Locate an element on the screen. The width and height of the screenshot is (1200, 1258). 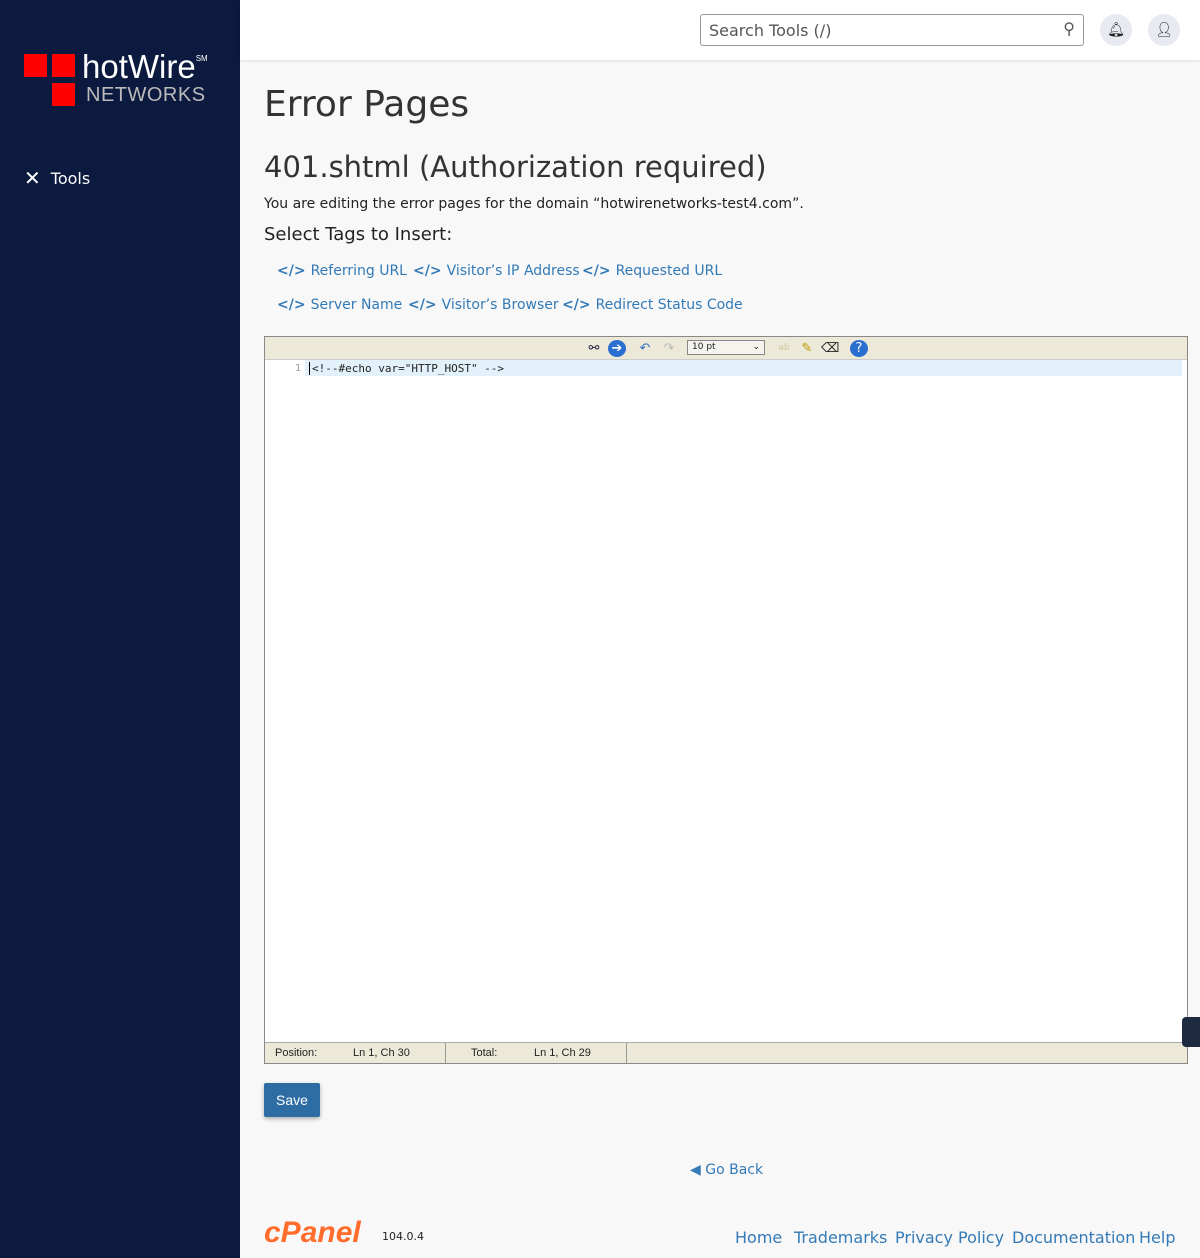
page-title: Error Pages is located at coordinates (367, 104).